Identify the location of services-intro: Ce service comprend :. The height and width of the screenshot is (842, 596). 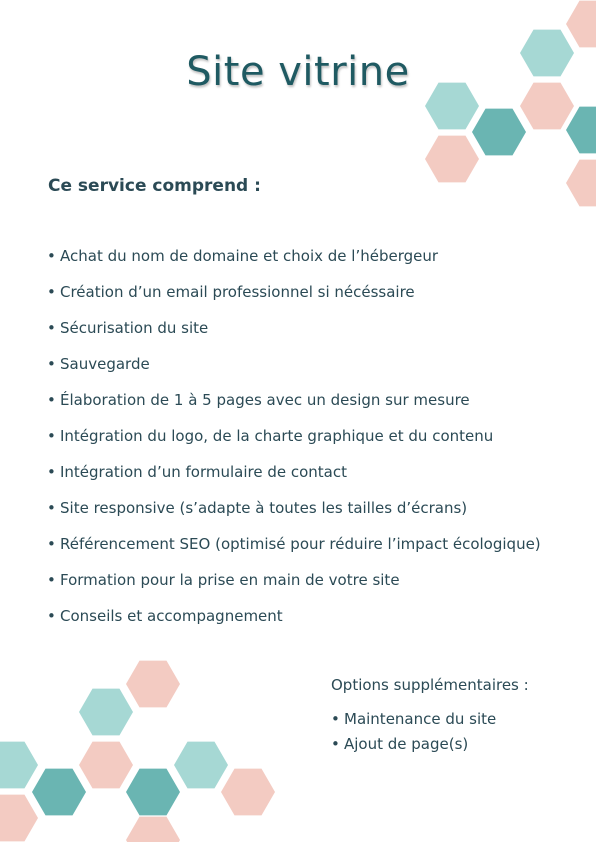
(154, 186).